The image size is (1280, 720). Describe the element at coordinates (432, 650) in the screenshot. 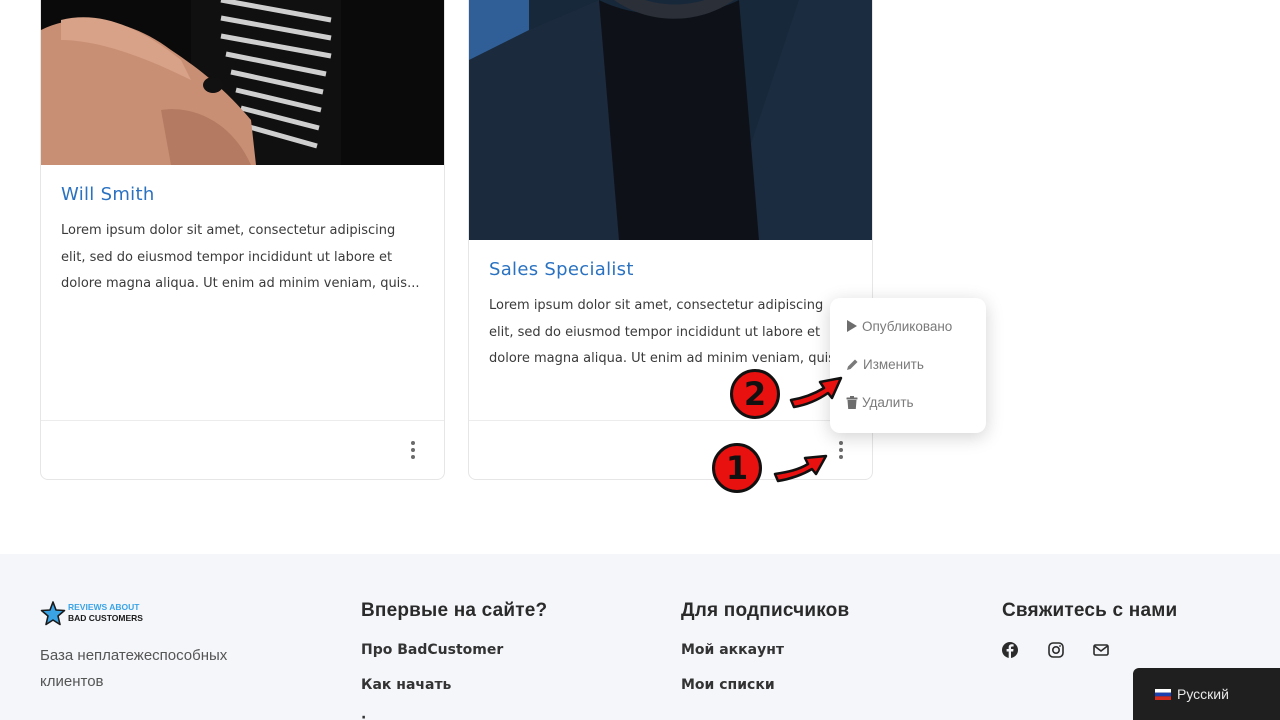

I see `footer-link-about: Про BadCustomer` at that location.